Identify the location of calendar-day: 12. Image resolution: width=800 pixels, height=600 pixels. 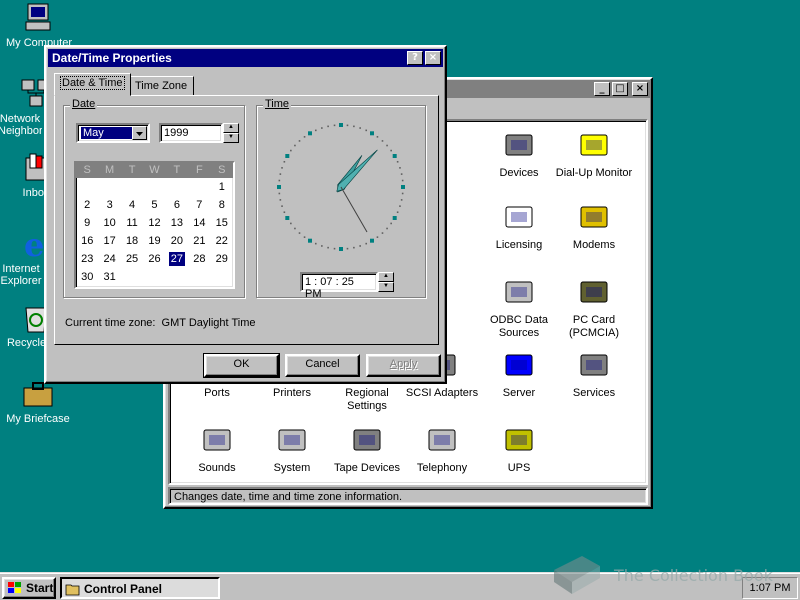
(154, 223).